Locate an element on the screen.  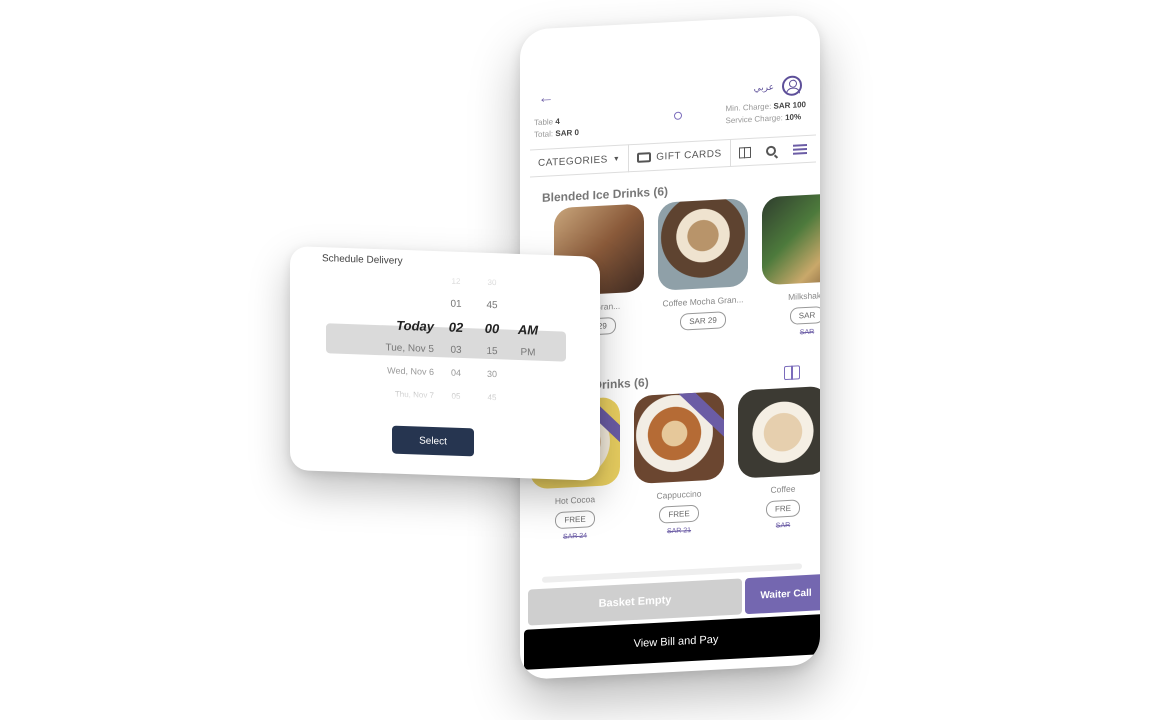
promo-ribbon is located at coordinates (700, 415).